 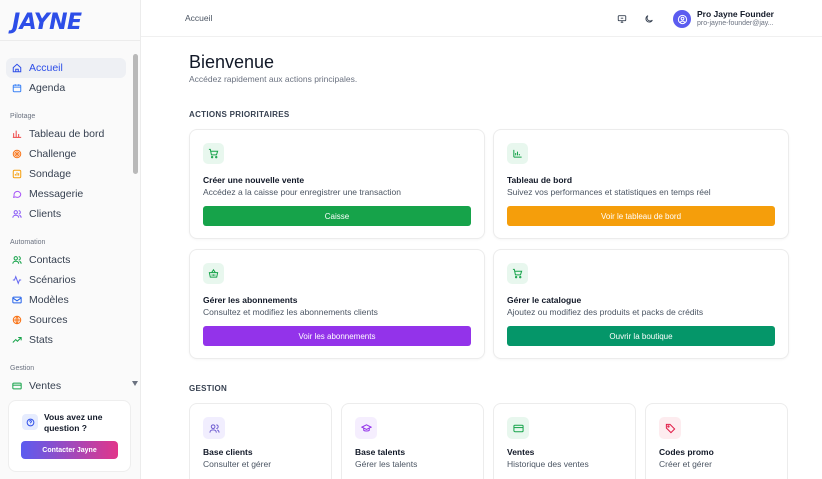 I want to click on sidebar-item-label: Clients, so click(x=45, y=214).